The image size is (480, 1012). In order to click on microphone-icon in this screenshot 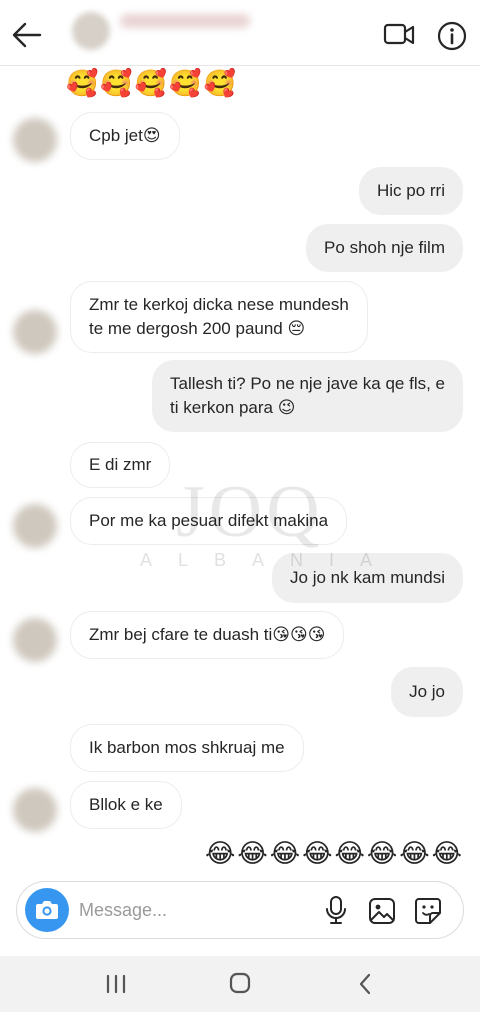, I will do `click(336, 910)`.